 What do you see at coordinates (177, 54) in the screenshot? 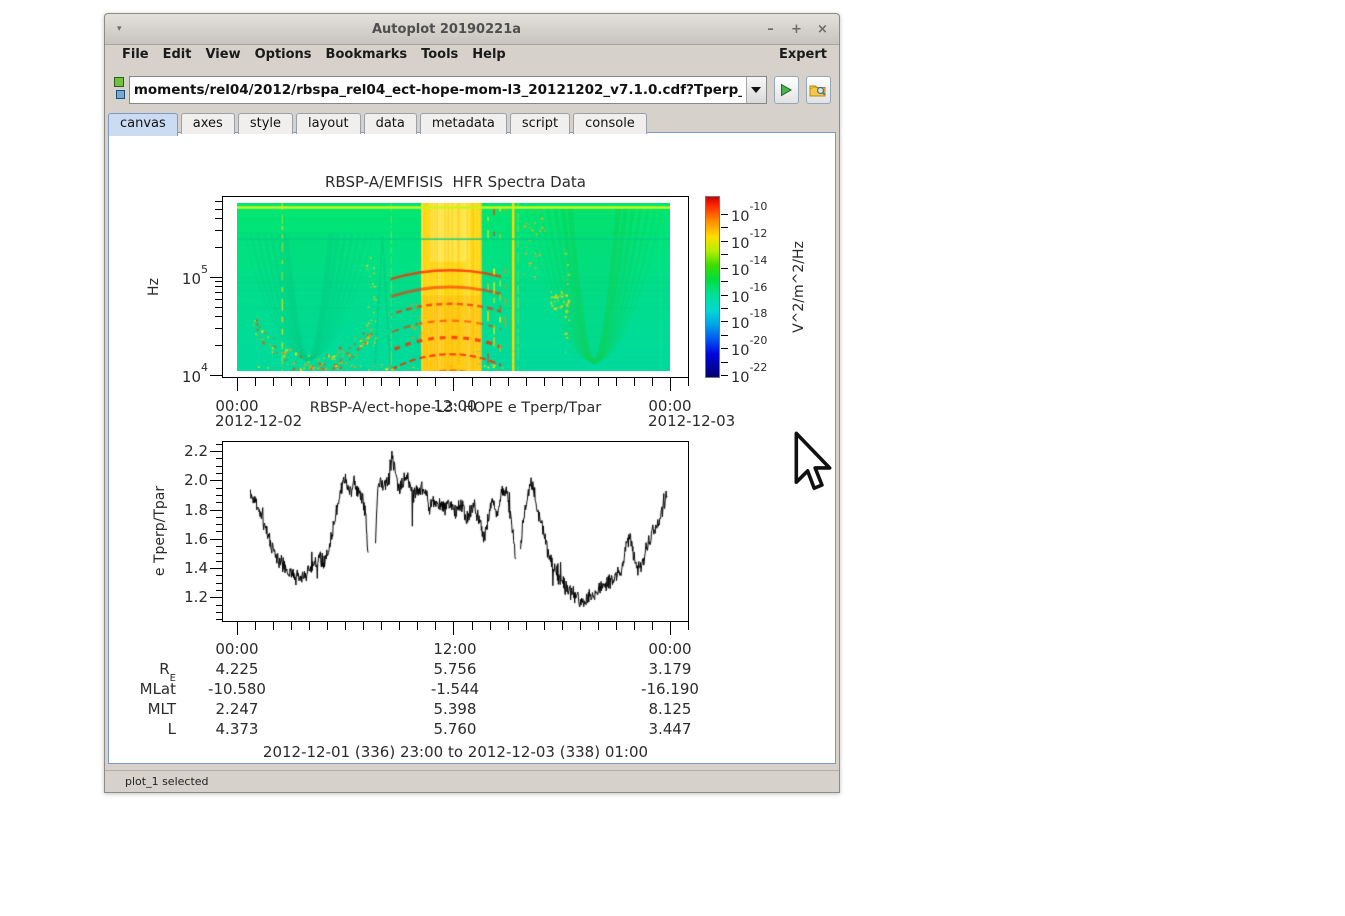
I see `menu-edit: Edit` at bounding box center [177, 54].